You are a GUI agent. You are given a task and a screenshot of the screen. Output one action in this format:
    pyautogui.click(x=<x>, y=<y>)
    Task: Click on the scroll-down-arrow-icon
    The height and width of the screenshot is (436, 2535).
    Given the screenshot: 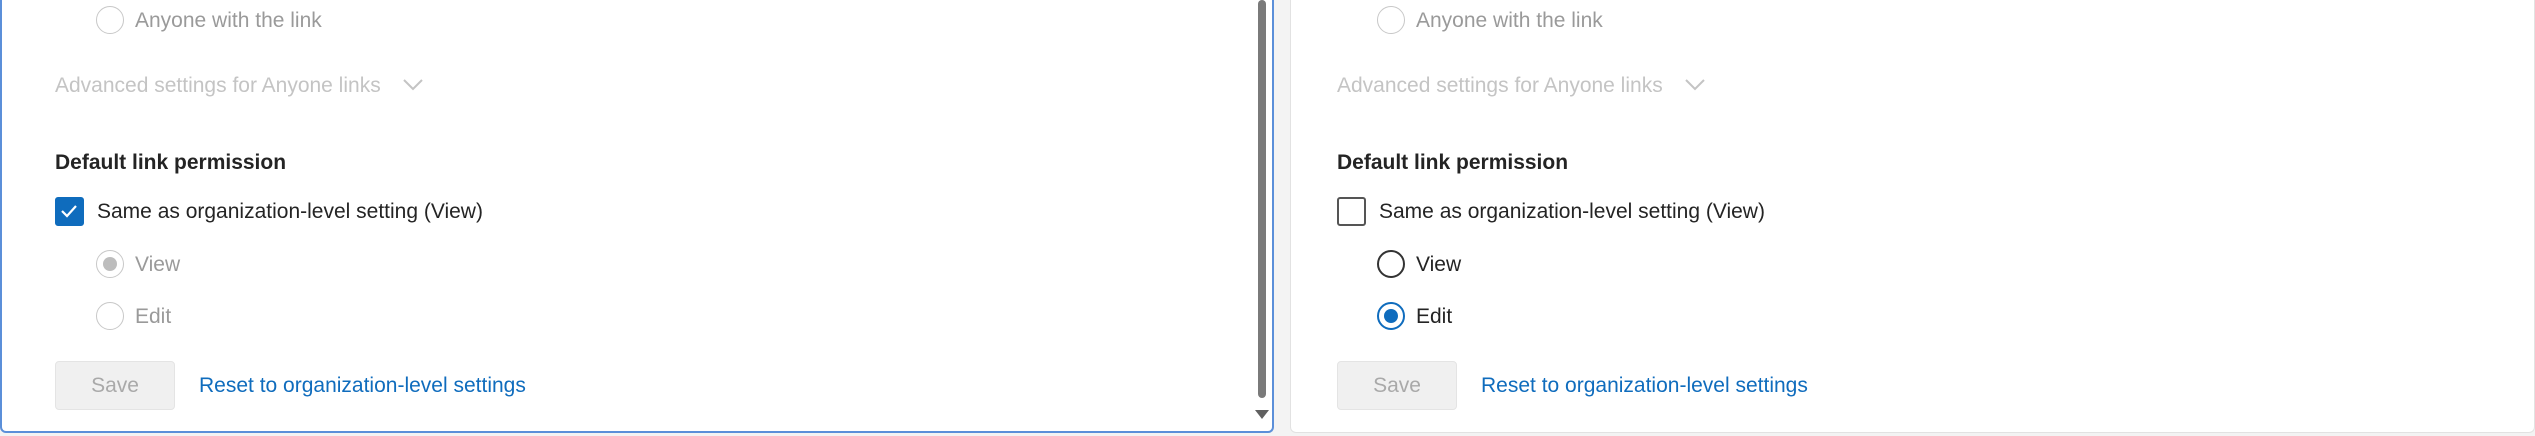 What is the action you would take?
    pyautogui.click(x=1262, y=414)
    